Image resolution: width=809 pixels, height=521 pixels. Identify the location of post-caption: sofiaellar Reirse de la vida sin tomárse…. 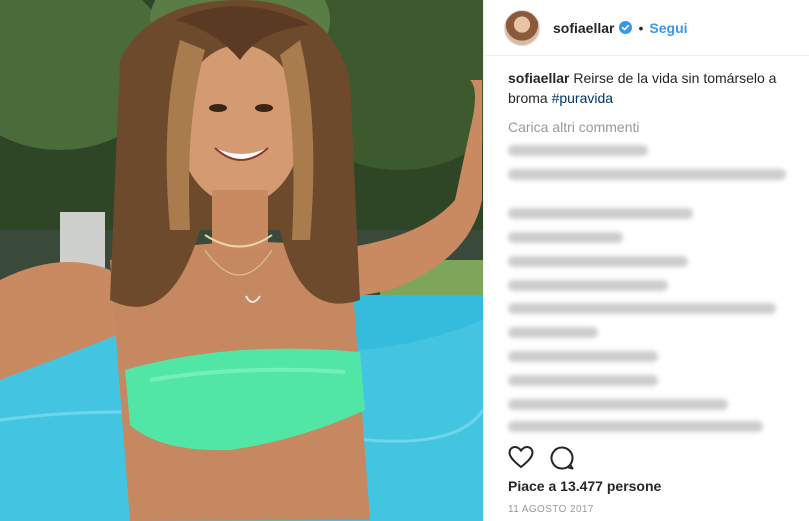
(646, 88).